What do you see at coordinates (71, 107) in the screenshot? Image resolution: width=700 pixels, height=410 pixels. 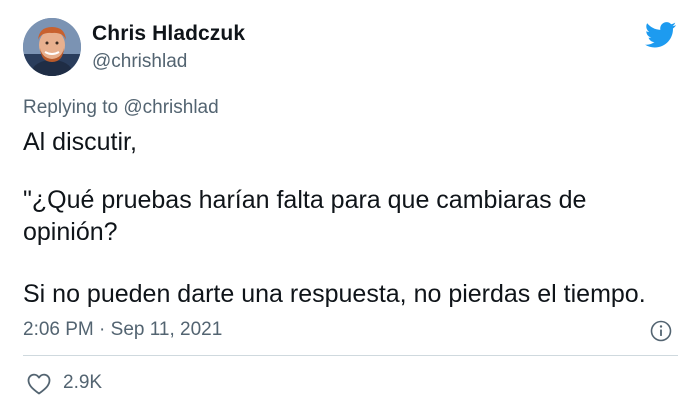 I see `replying-to-label: Replying to` at bounding box center [71, 107].